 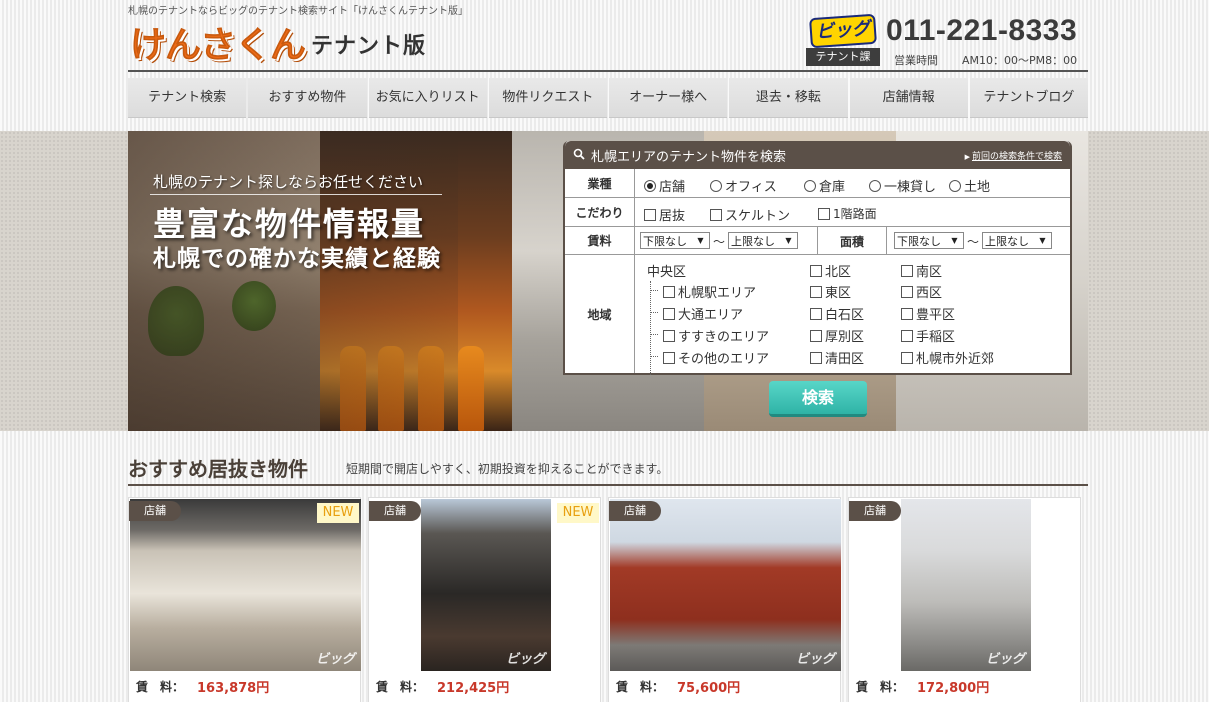 What do you see at coordinates (307, 98) in the screenshot?
I see `nav-recommended: おすすめ物件` at bounding box center [307, 98].